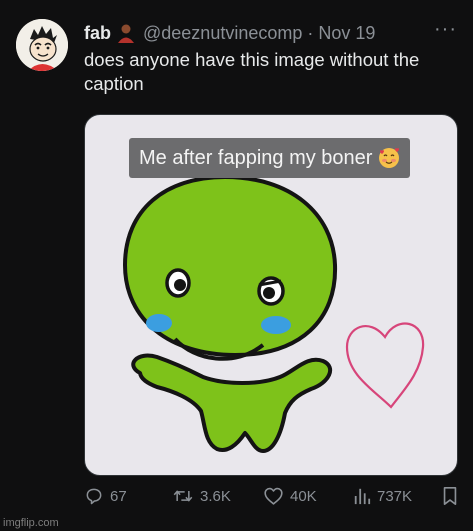  What do you see at coordinates (215, 496) in the screenshot?
I see `repost-count: 3.6K` at bounding box center [215, 496].